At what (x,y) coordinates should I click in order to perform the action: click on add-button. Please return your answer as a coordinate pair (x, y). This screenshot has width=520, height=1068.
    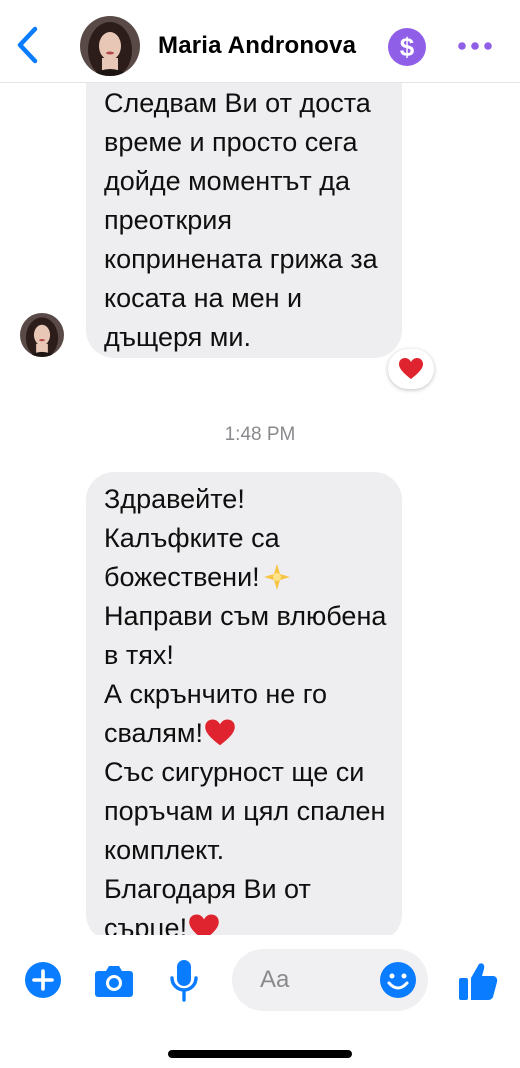
    Looking at the image, I should click on (43, 980).